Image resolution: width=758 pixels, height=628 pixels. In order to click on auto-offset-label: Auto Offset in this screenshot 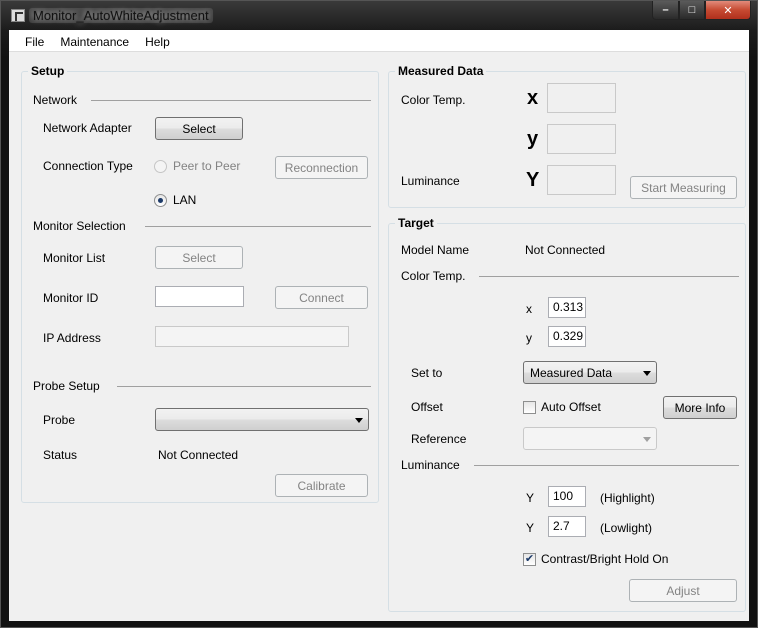, I will do `click(571, 407)`.